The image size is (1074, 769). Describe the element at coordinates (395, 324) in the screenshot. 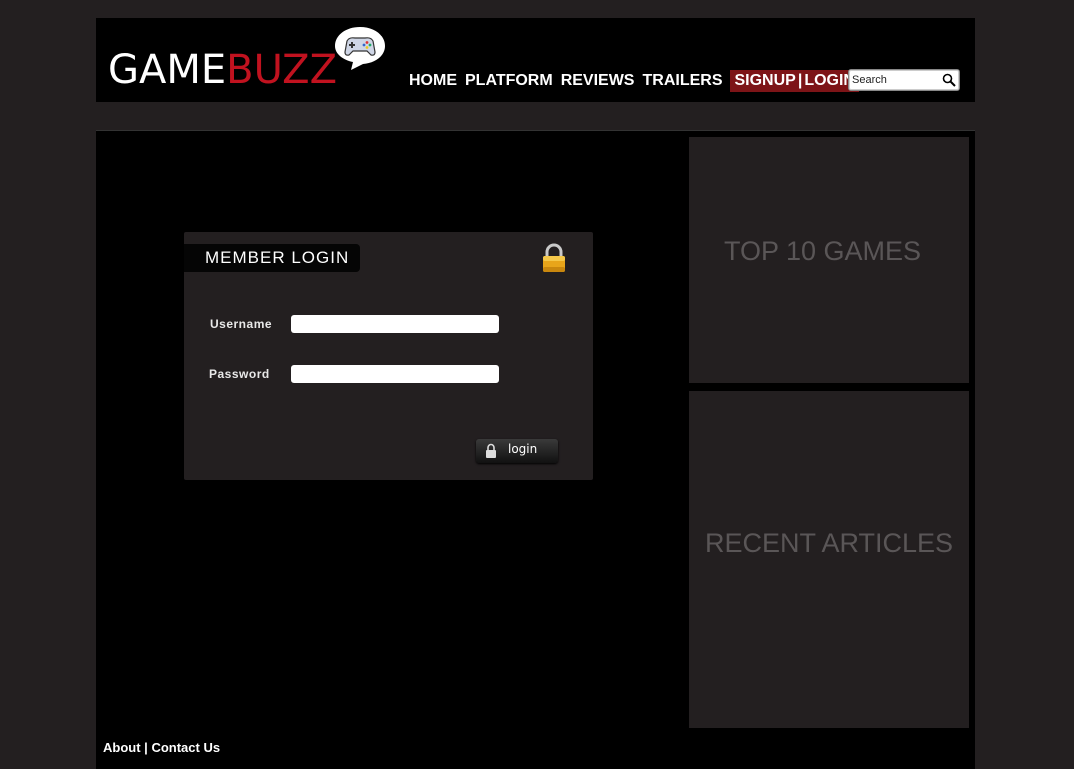

I see `username-field` at that location.